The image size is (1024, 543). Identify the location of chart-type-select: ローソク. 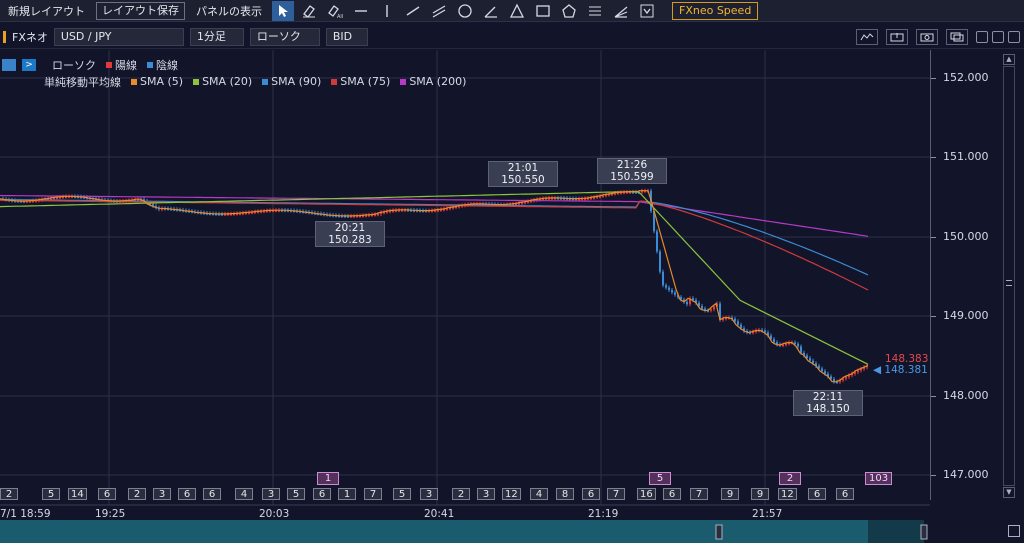
(284, 36).